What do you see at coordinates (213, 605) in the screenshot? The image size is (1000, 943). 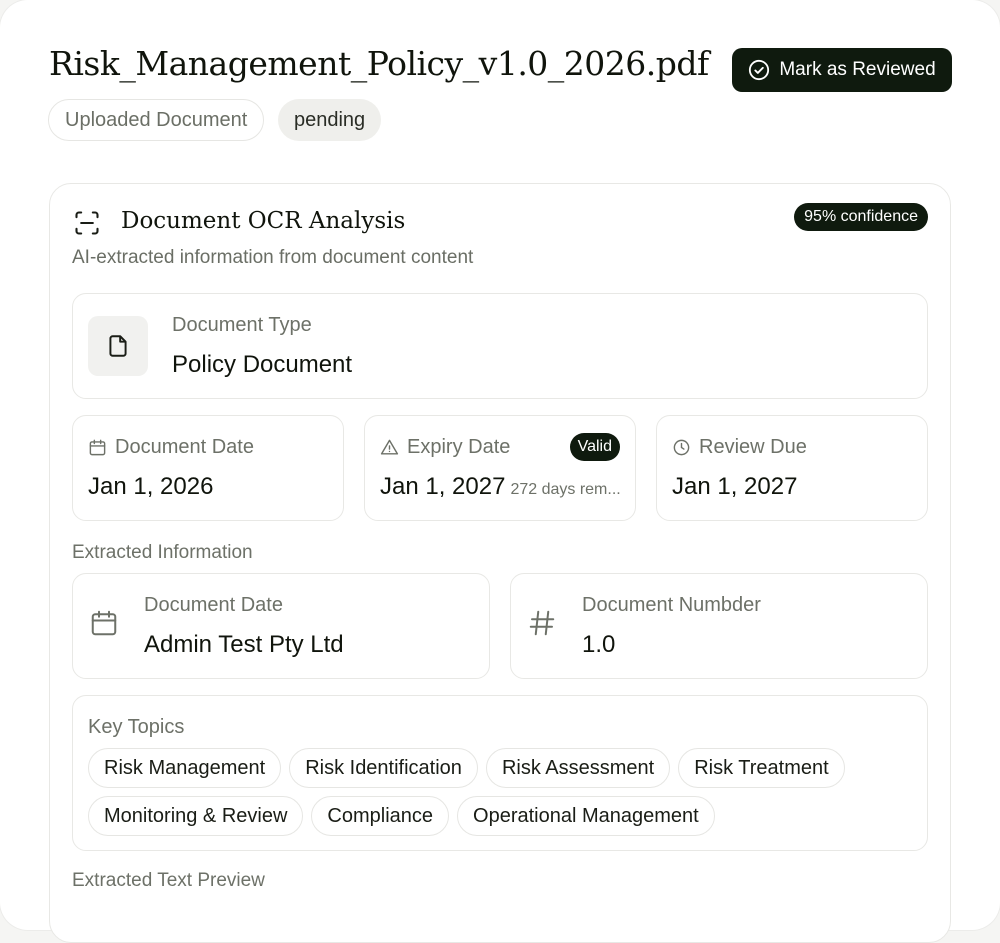 I see `extracted-field-label: Document Date` at bounding box center [213, 605].